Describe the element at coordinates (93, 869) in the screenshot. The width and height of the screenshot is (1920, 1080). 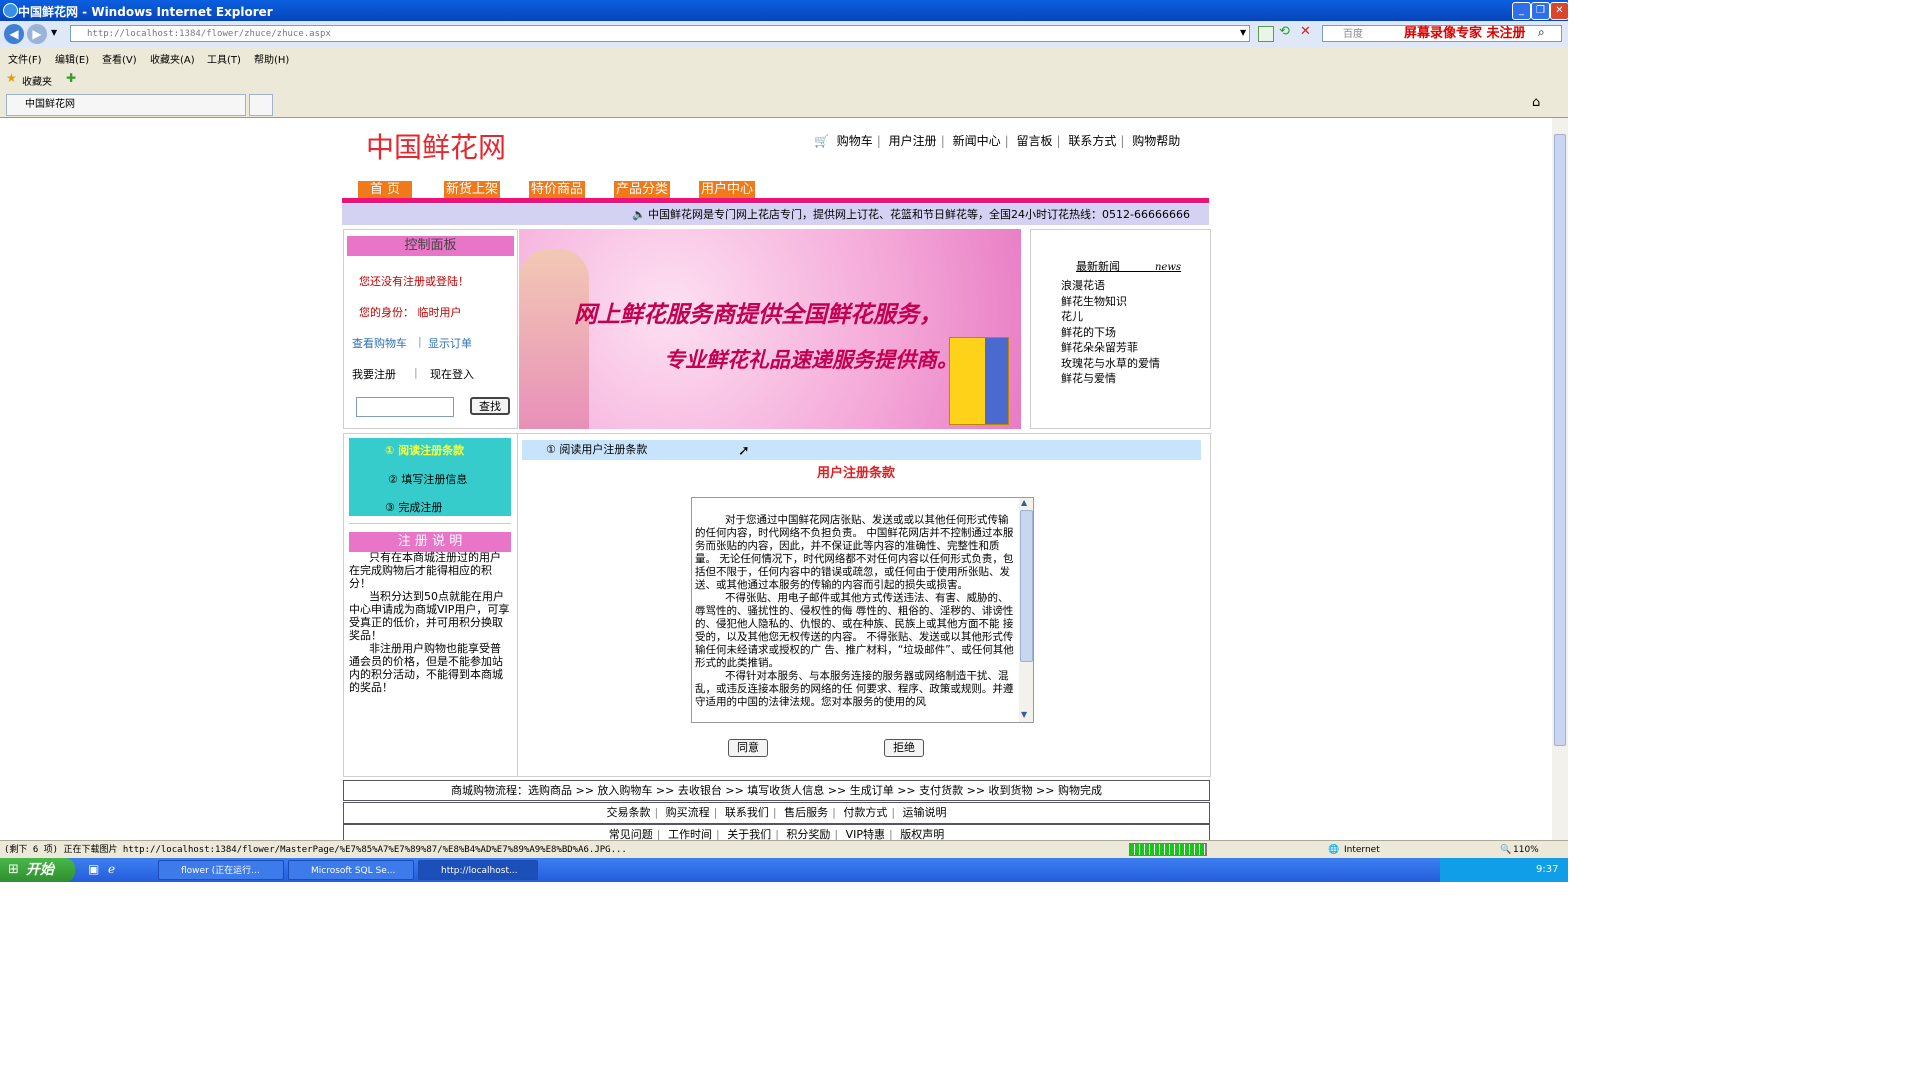
I see `show-desktop-icon: ▣` at that location.